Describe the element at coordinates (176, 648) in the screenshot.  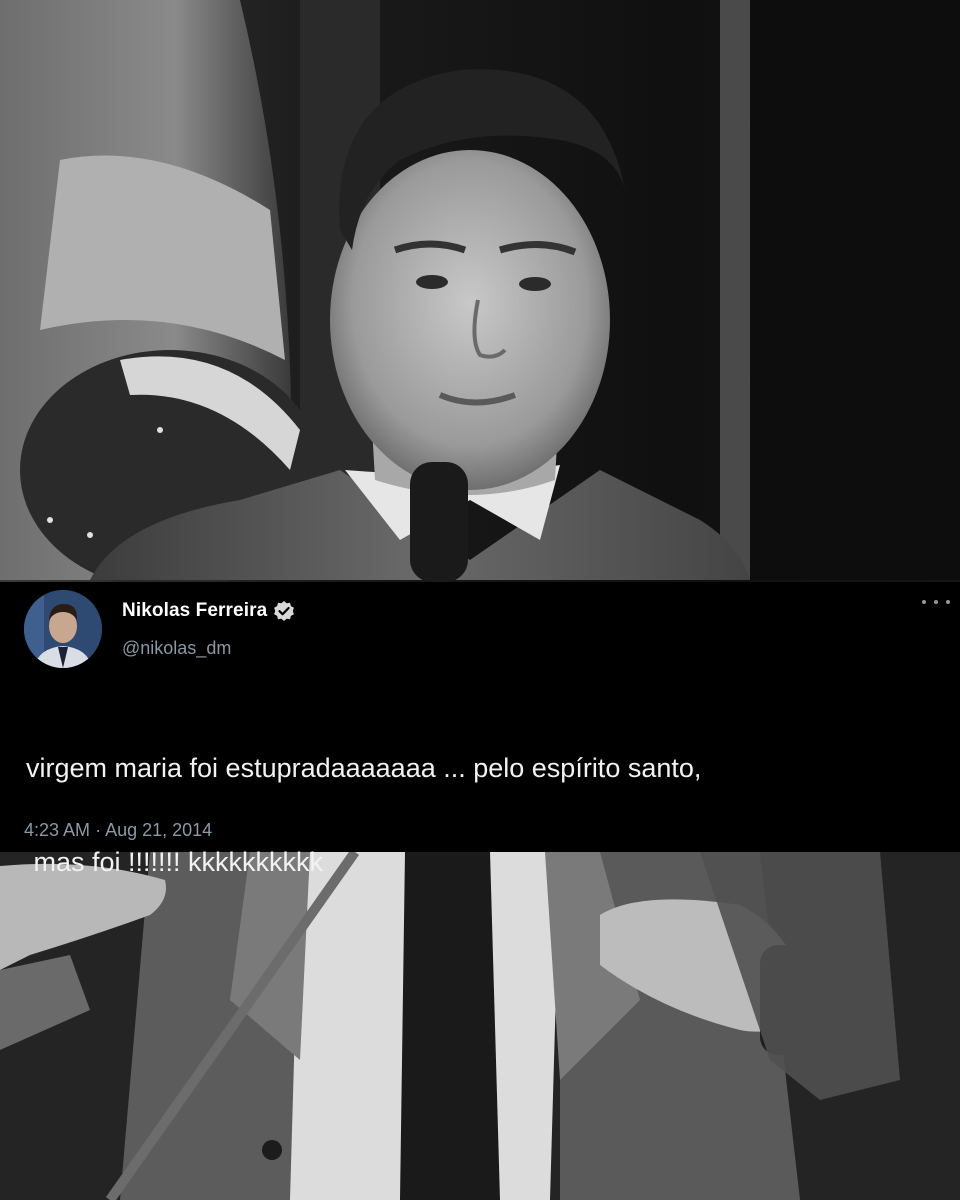
I see `author-handle: @nikolas_dm` at that location.